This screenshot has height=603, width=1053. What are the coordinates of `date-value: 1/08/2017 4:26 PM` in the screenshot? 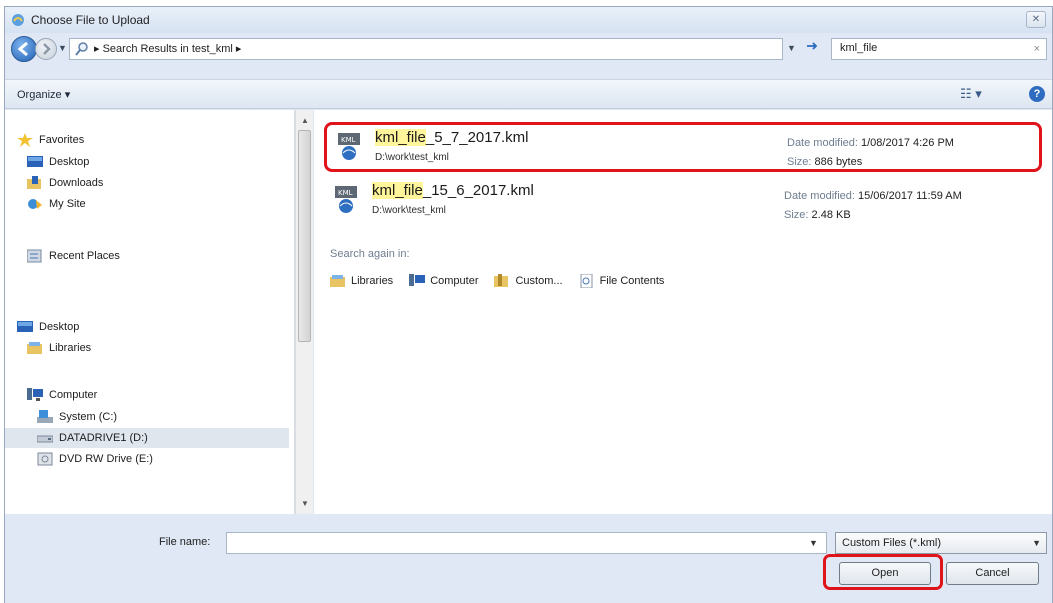 It's located at (907, 143).